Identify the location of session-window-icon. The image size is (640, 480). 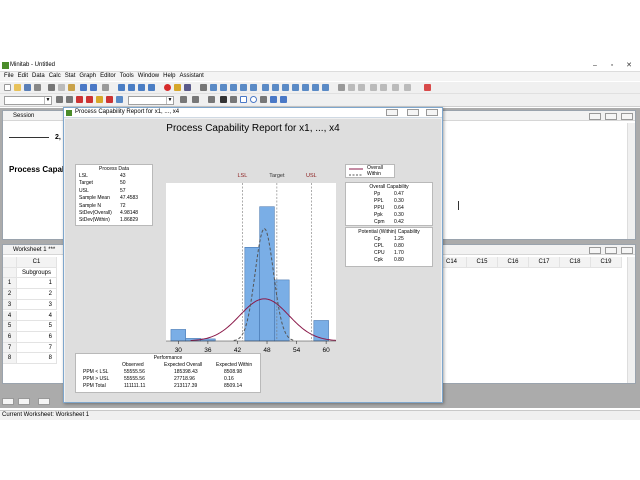
(203, 87).